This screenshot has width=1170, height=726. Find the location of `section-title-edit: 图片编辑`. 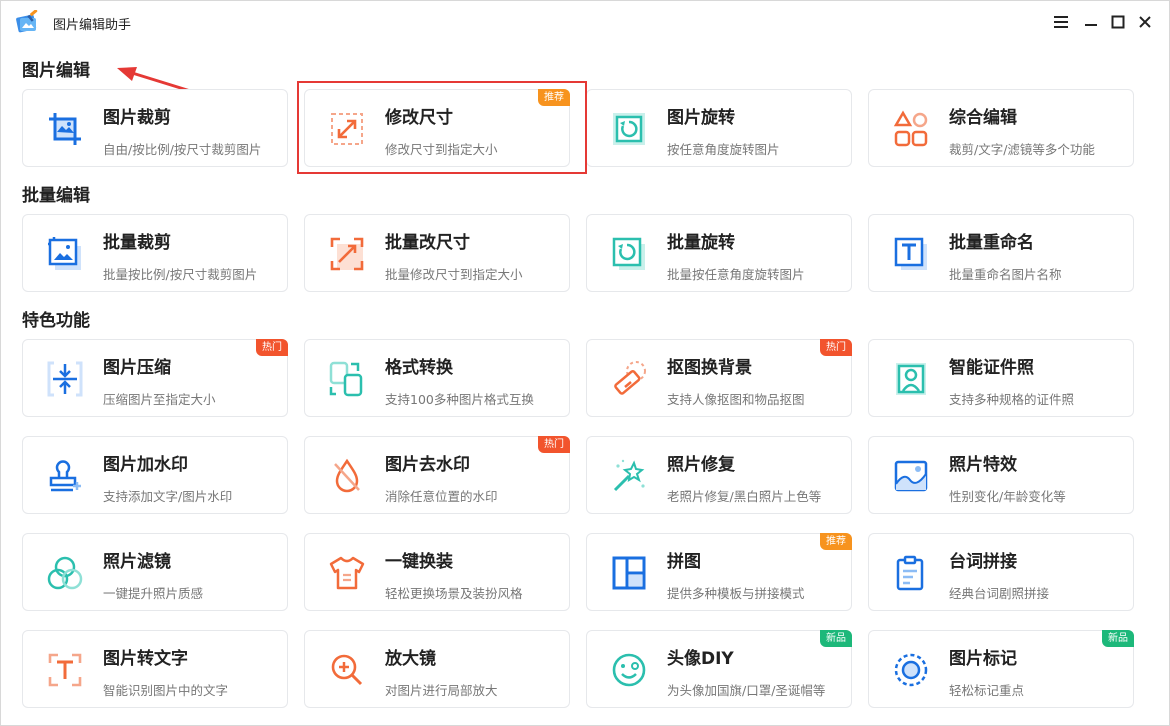

section-title-edit: 图片编辑 is located at coordinates (56, 71).